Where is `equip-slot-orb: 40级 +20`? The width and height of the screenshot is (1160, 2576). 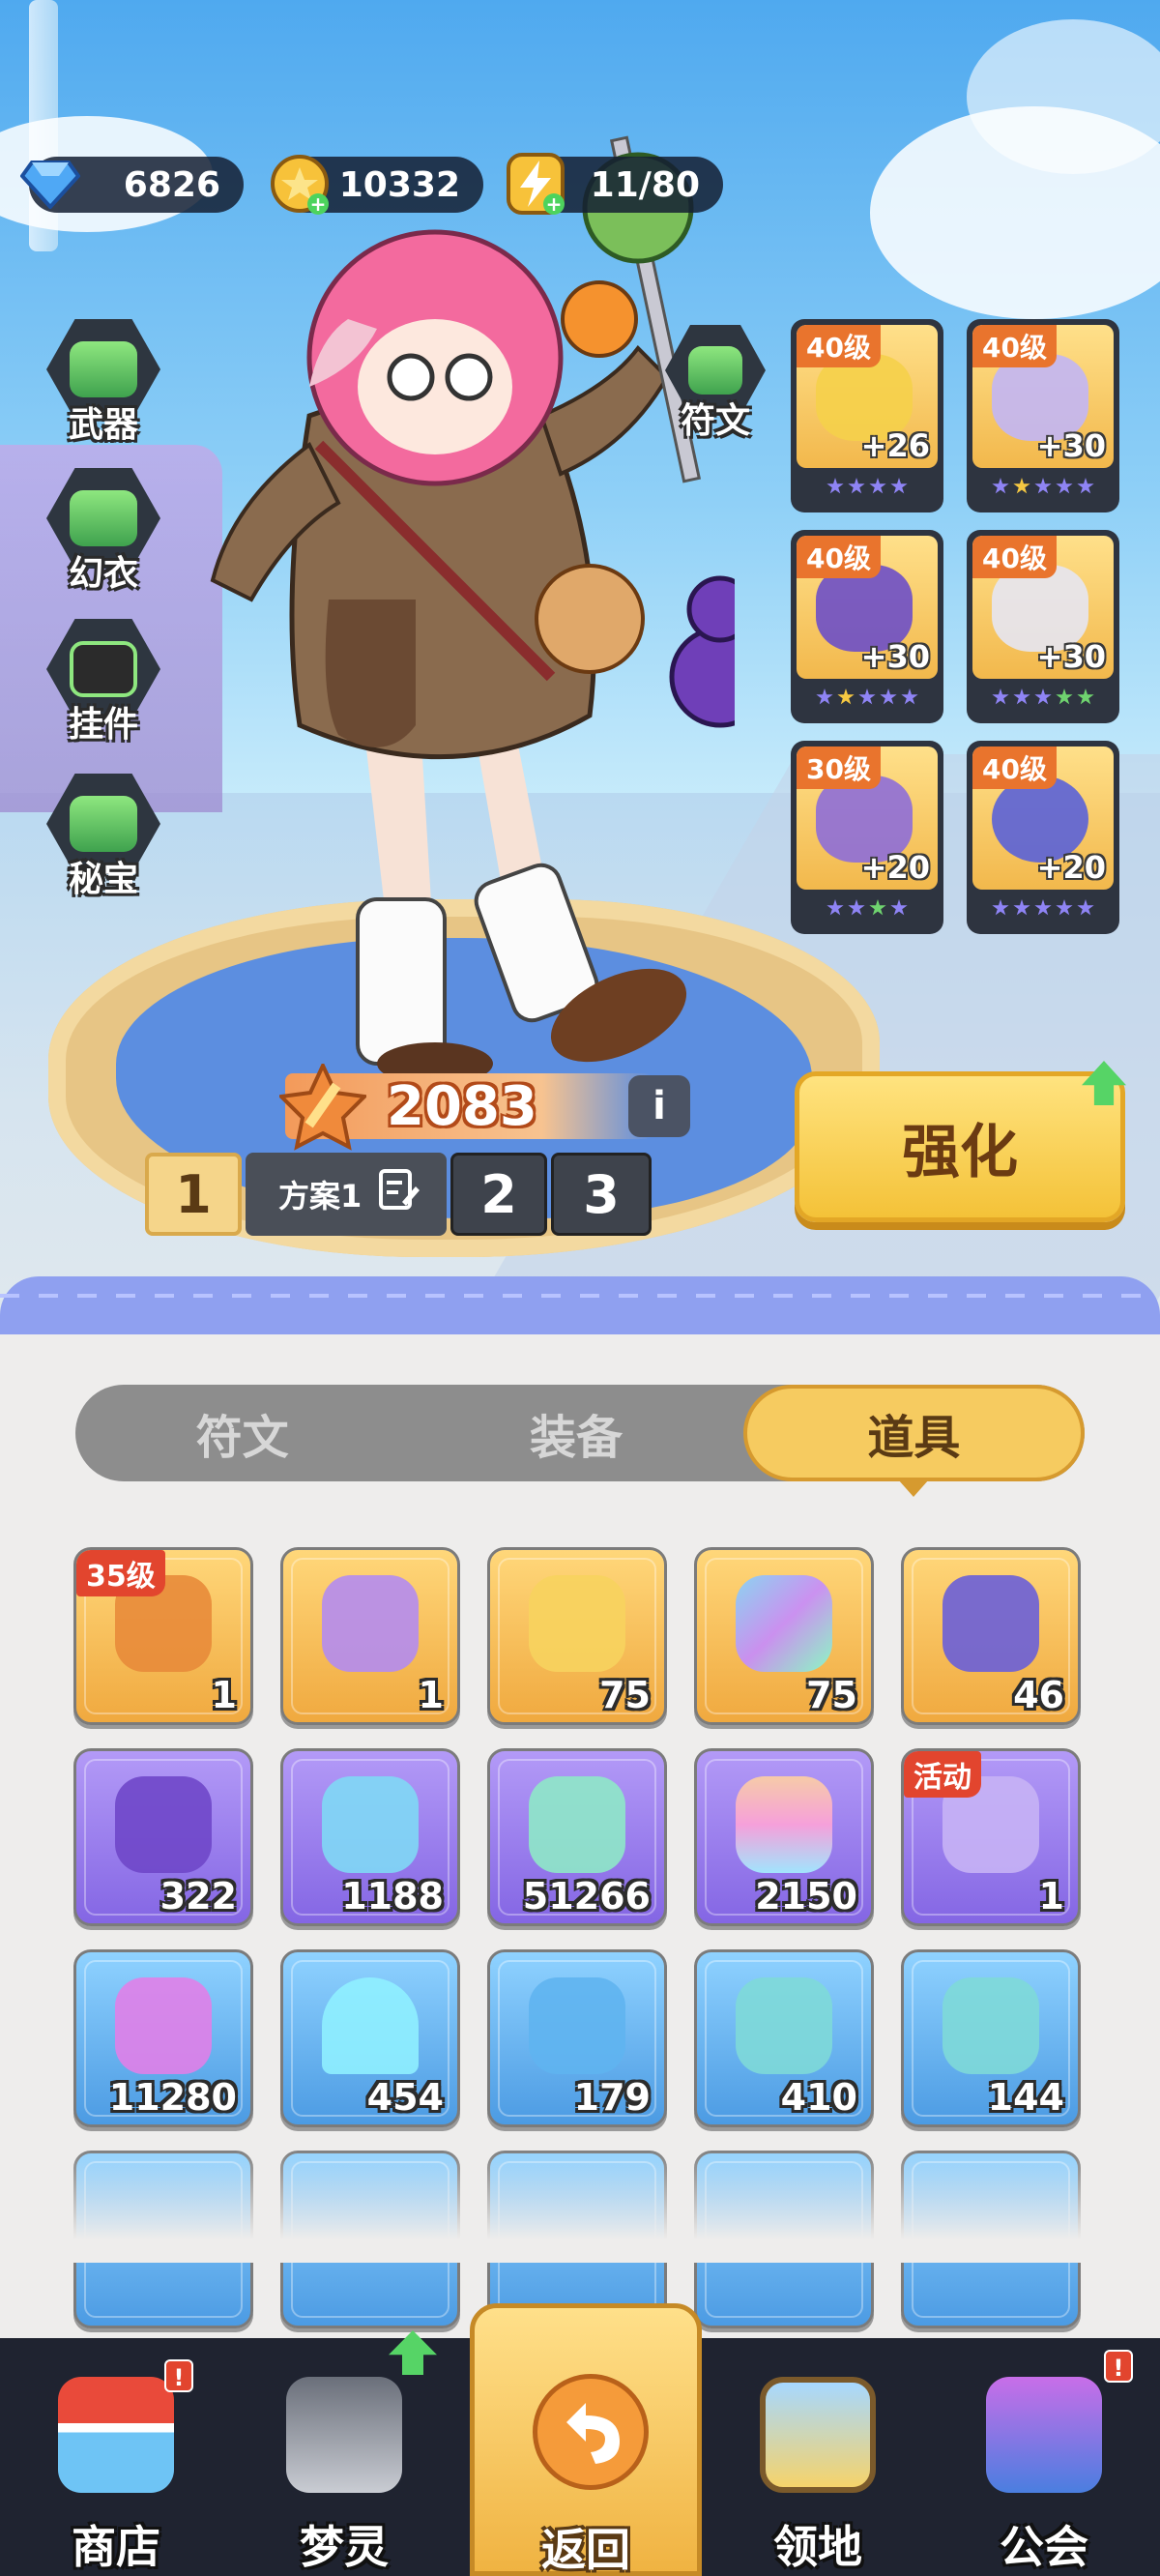
equip-slot-orb: 40级 +20 is located at coordinates (1043, 837).